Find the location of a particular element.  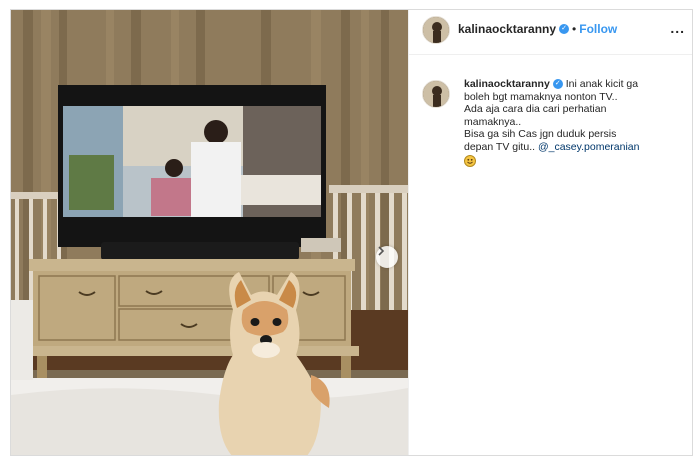

header-user-line: kalinaocktaranny ✓ • Follow is located at coordinates (537, 29).